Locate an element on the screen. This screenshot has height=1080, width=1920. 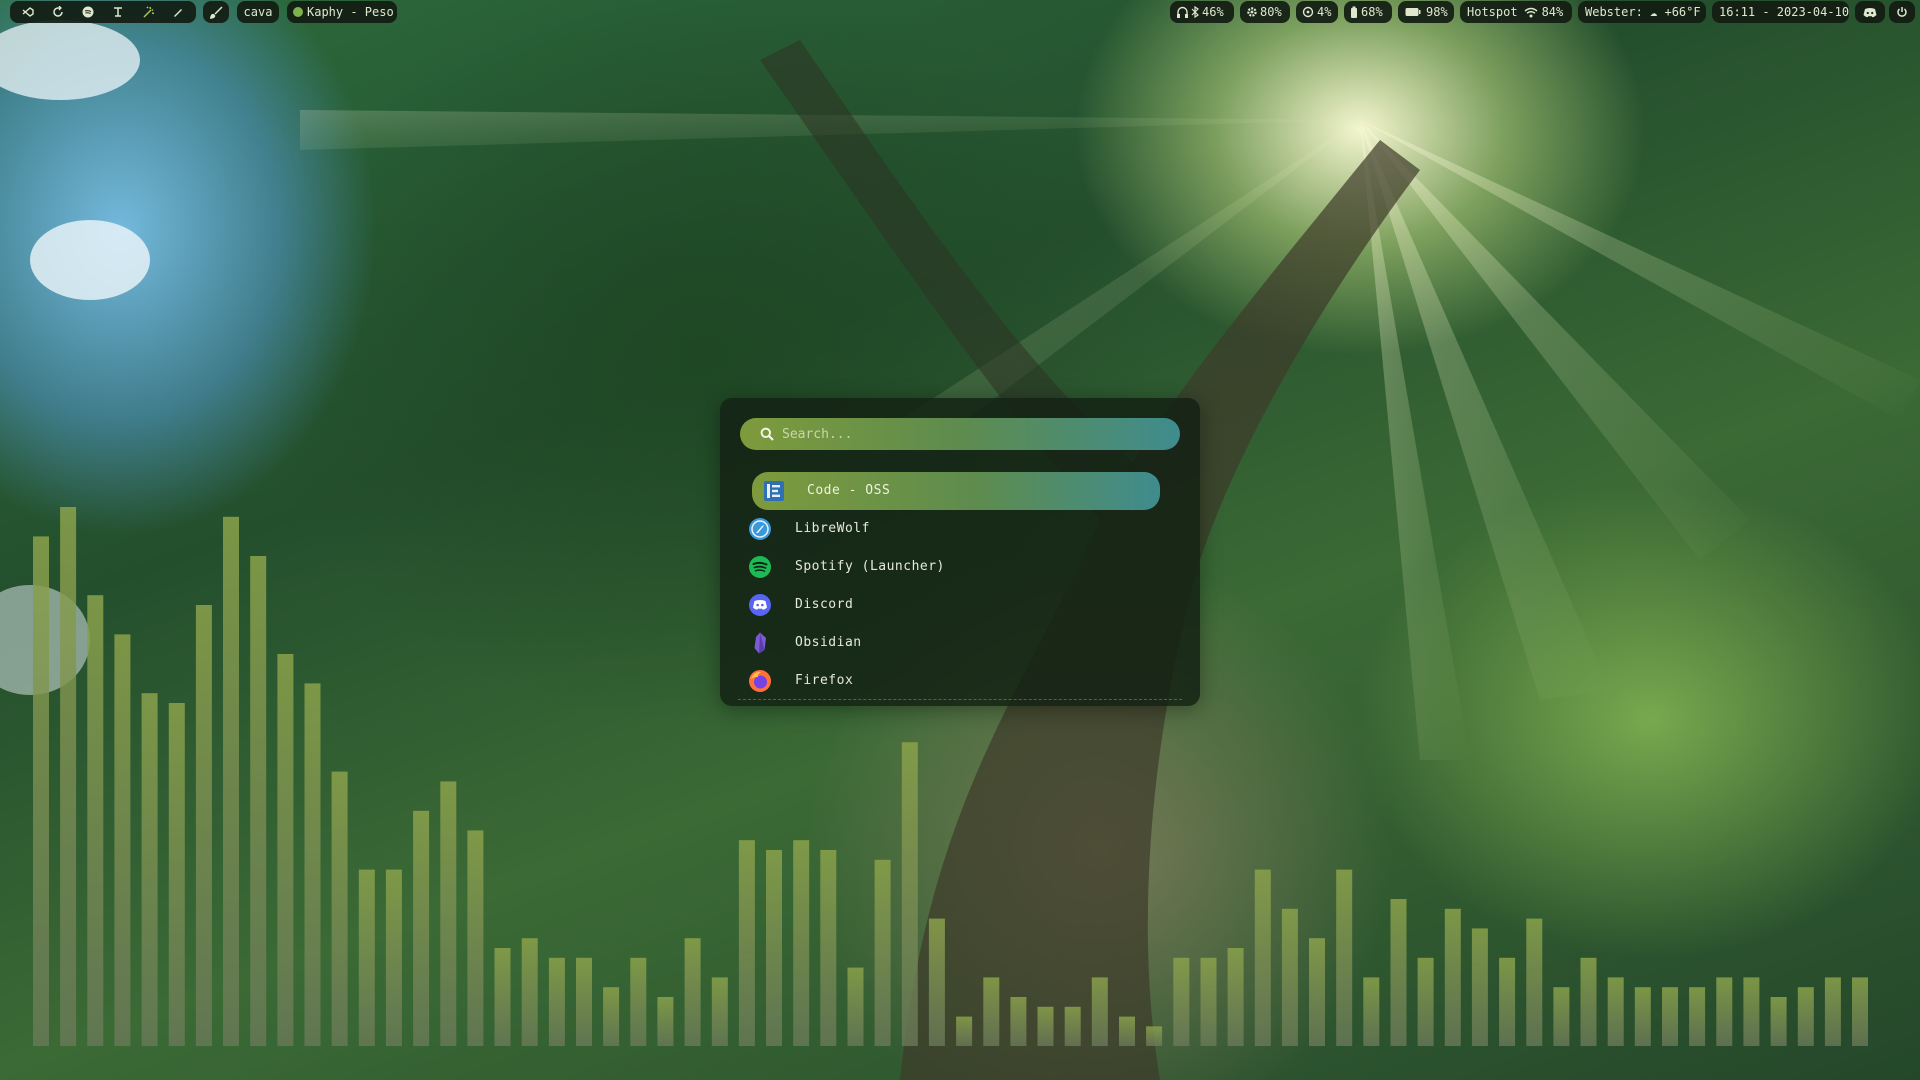
cava-label: cava is located at coordinates (258, 12).